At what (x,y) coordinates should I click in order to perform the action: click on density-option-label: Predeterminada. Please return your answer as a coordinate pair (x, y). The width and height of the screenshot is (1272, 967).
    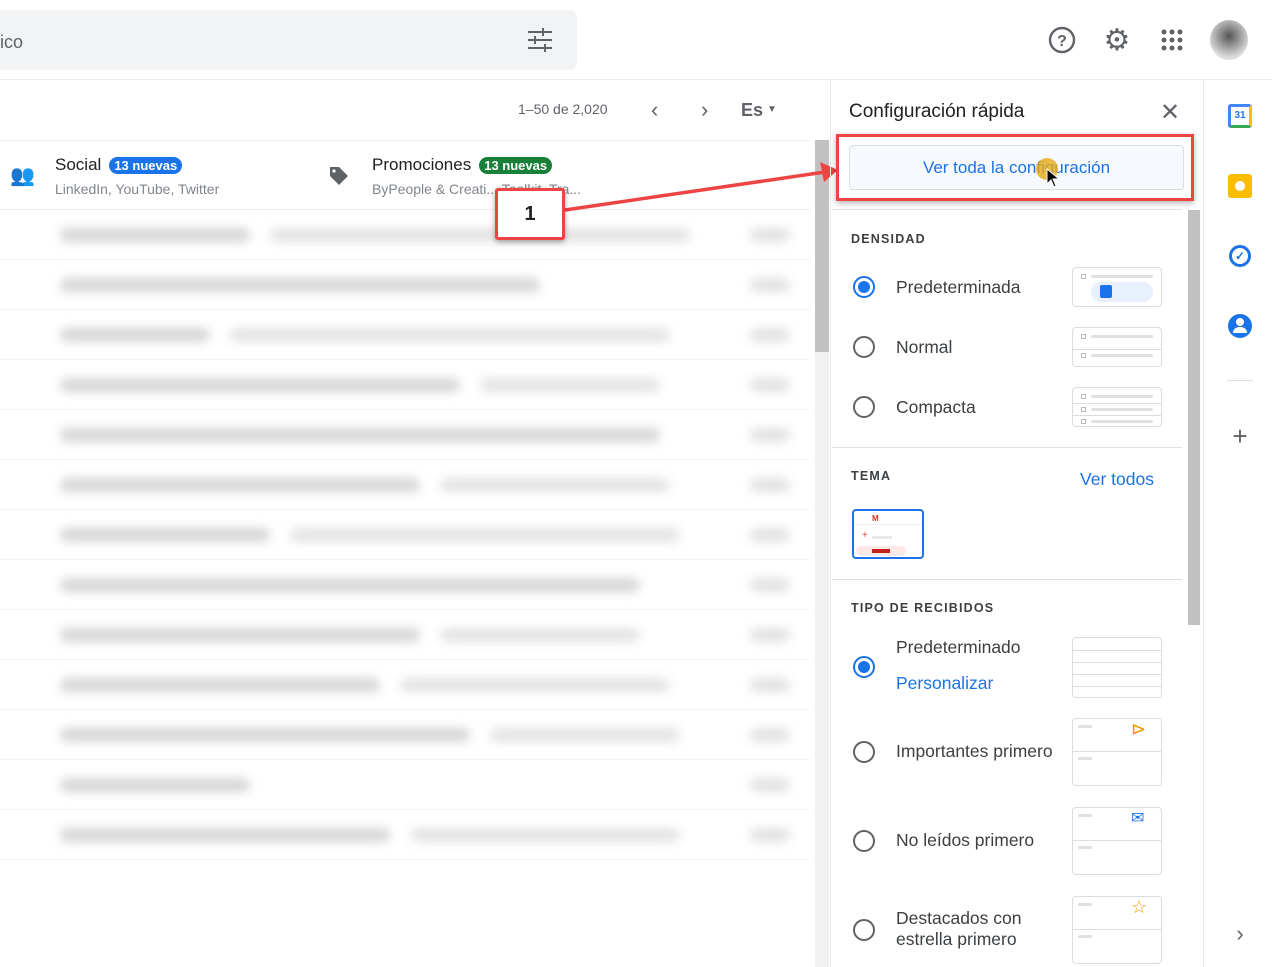
    Looking at the image, I should click on (958, 287).